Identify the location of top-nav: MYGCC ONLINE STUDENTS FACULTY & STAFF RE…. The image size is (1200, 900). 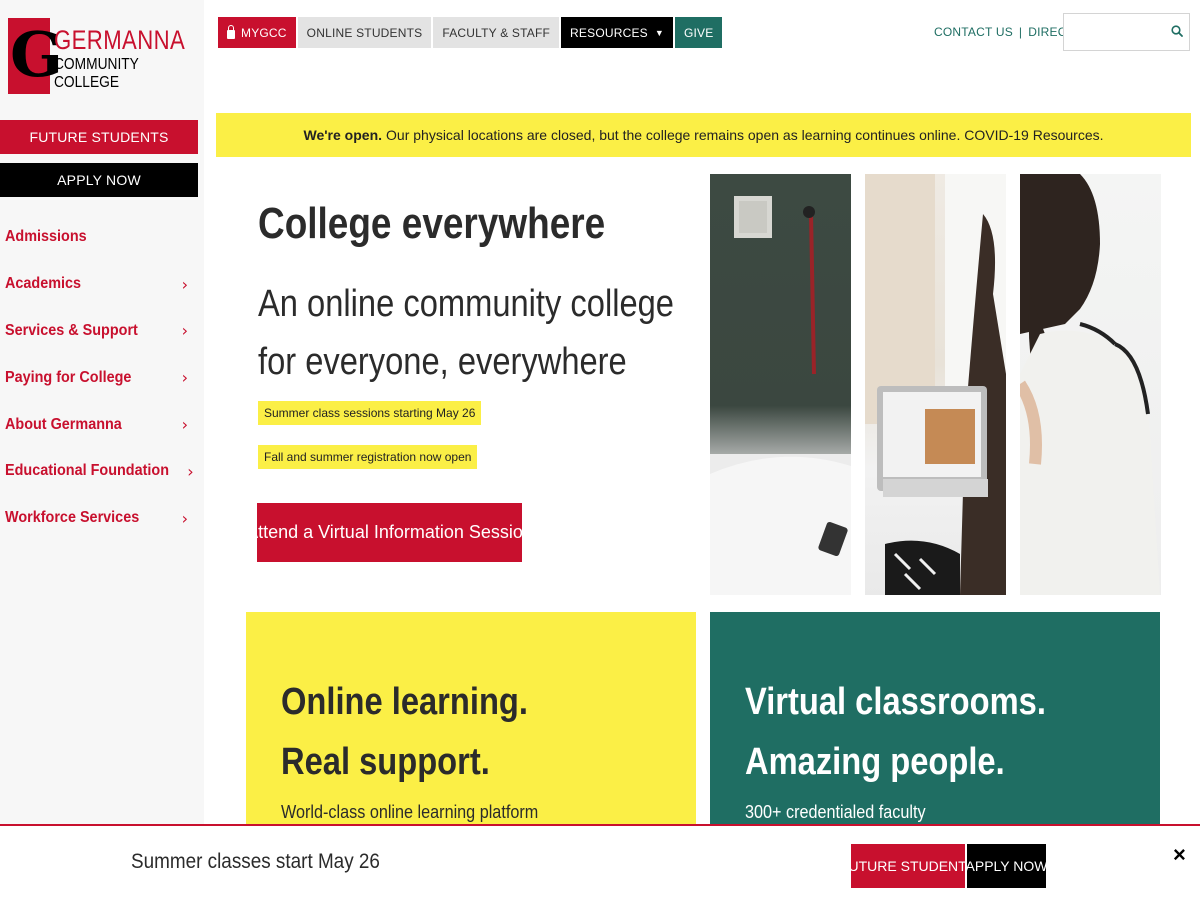
(470, 32).